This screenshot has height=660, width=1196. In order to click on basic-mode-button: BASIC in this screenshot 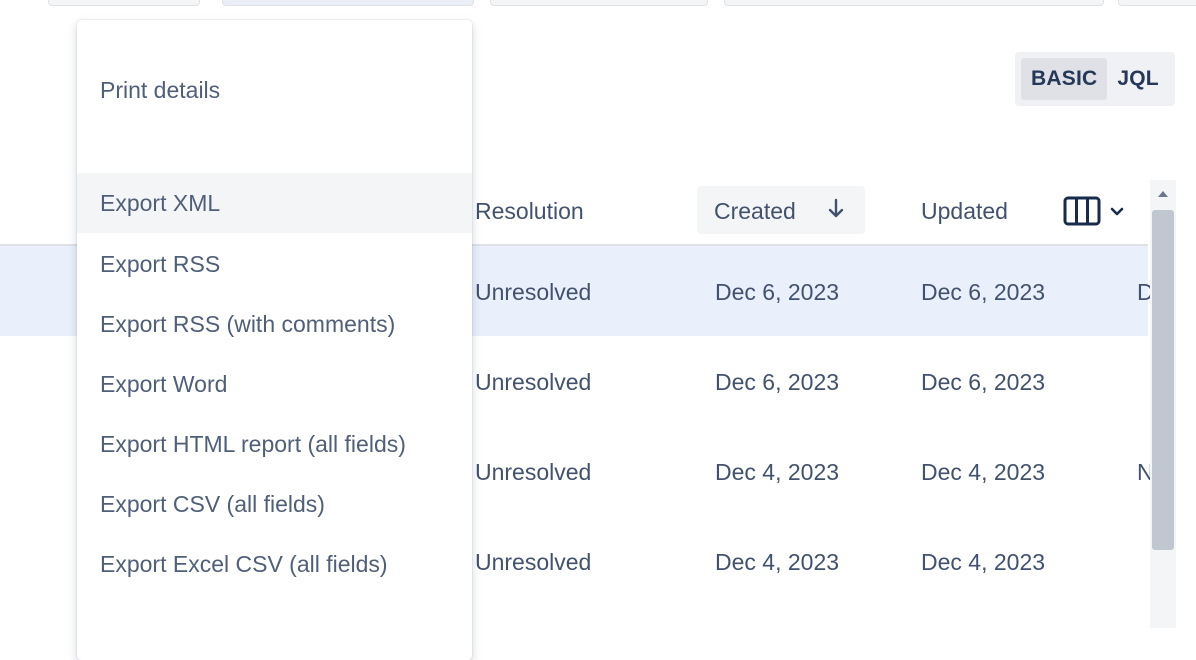, I will do `click(1064, 79)`.